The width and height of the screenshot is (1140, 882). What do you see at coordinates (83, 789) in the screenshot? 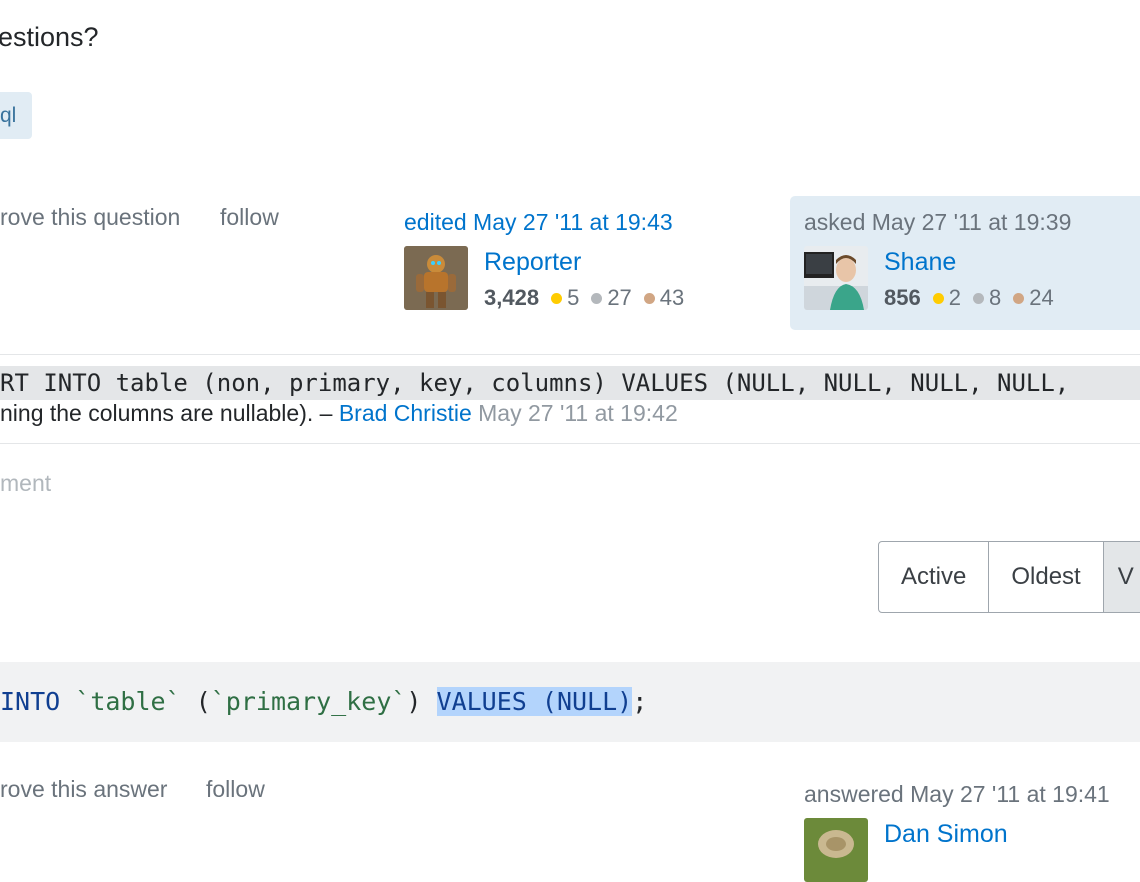
I see `improve-answer-link: rove this answer` at bounding box center [83, 789].